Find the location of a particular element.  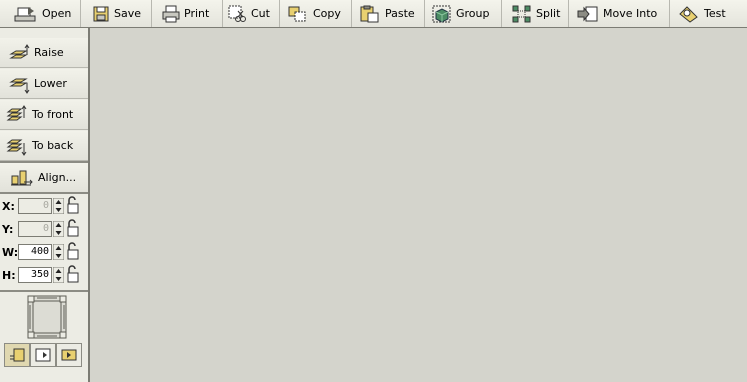

split-icon is located at coordinates (521, 13).